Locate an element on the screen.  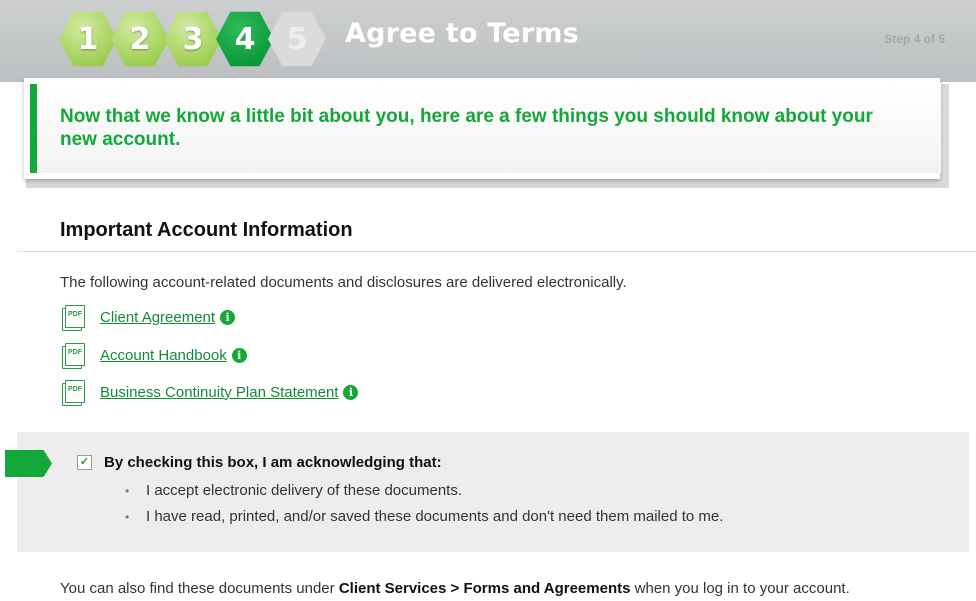
step-indicator: Step 4 of 5 is located at coordinates (914, 39).